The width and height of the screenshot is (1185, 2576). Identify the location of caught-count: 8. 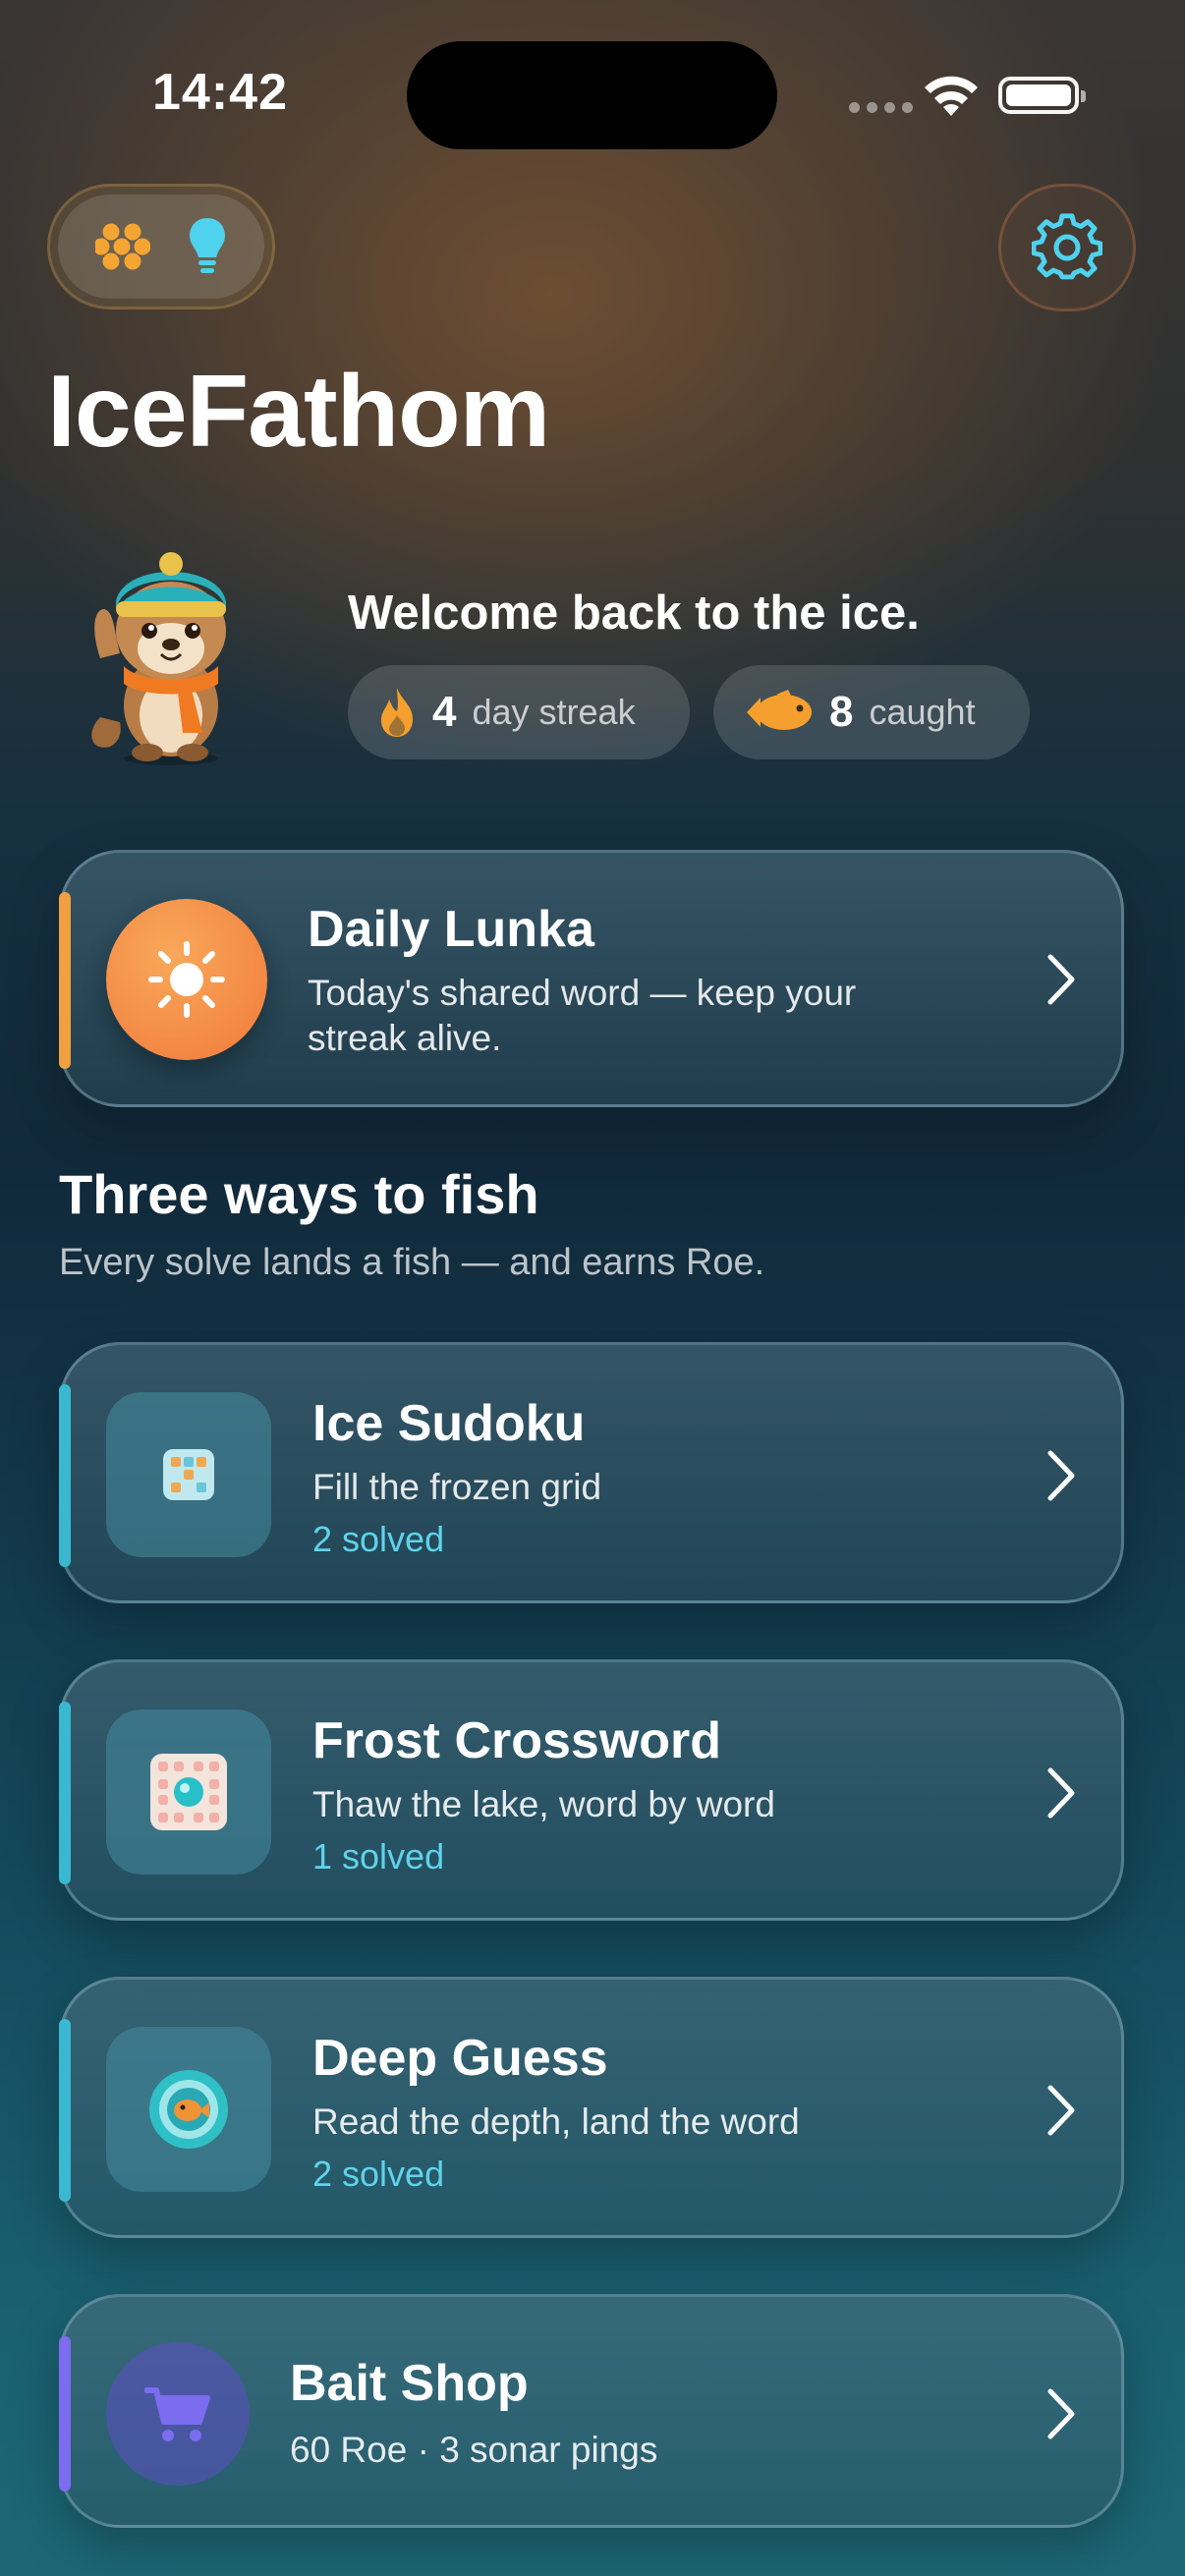
(842, 712).